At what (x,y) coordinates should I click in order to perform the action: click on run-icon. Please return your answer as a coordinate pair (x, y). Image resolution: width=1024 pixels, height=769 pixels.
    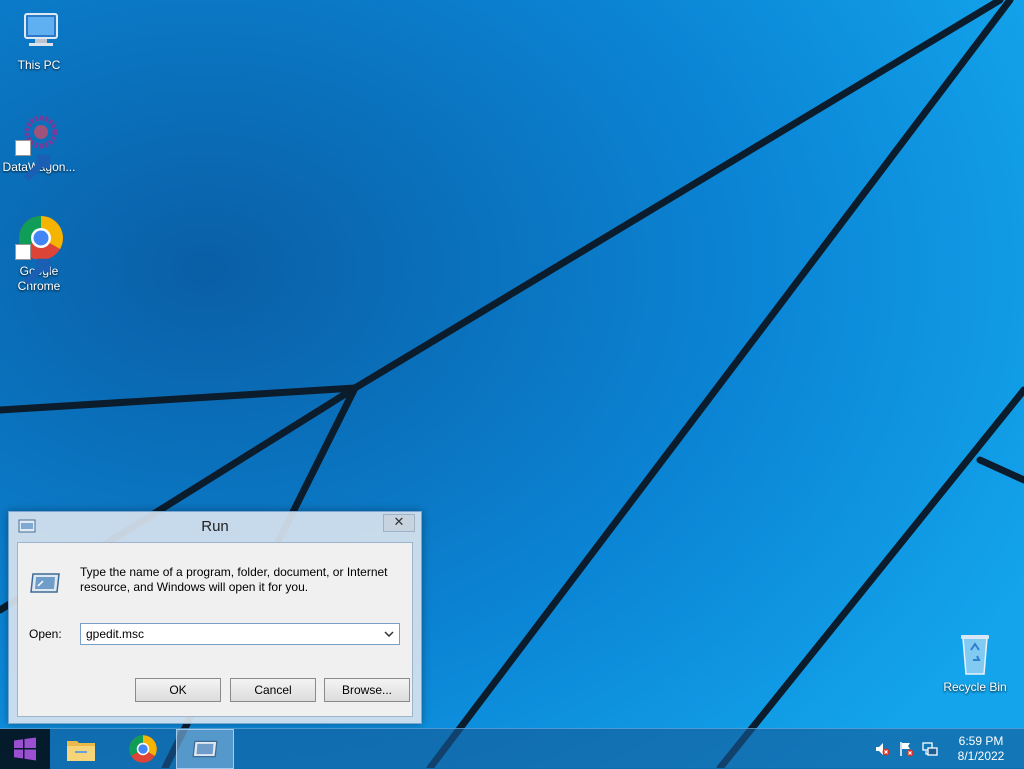
    Looking at the image, I should click on (205, 749).